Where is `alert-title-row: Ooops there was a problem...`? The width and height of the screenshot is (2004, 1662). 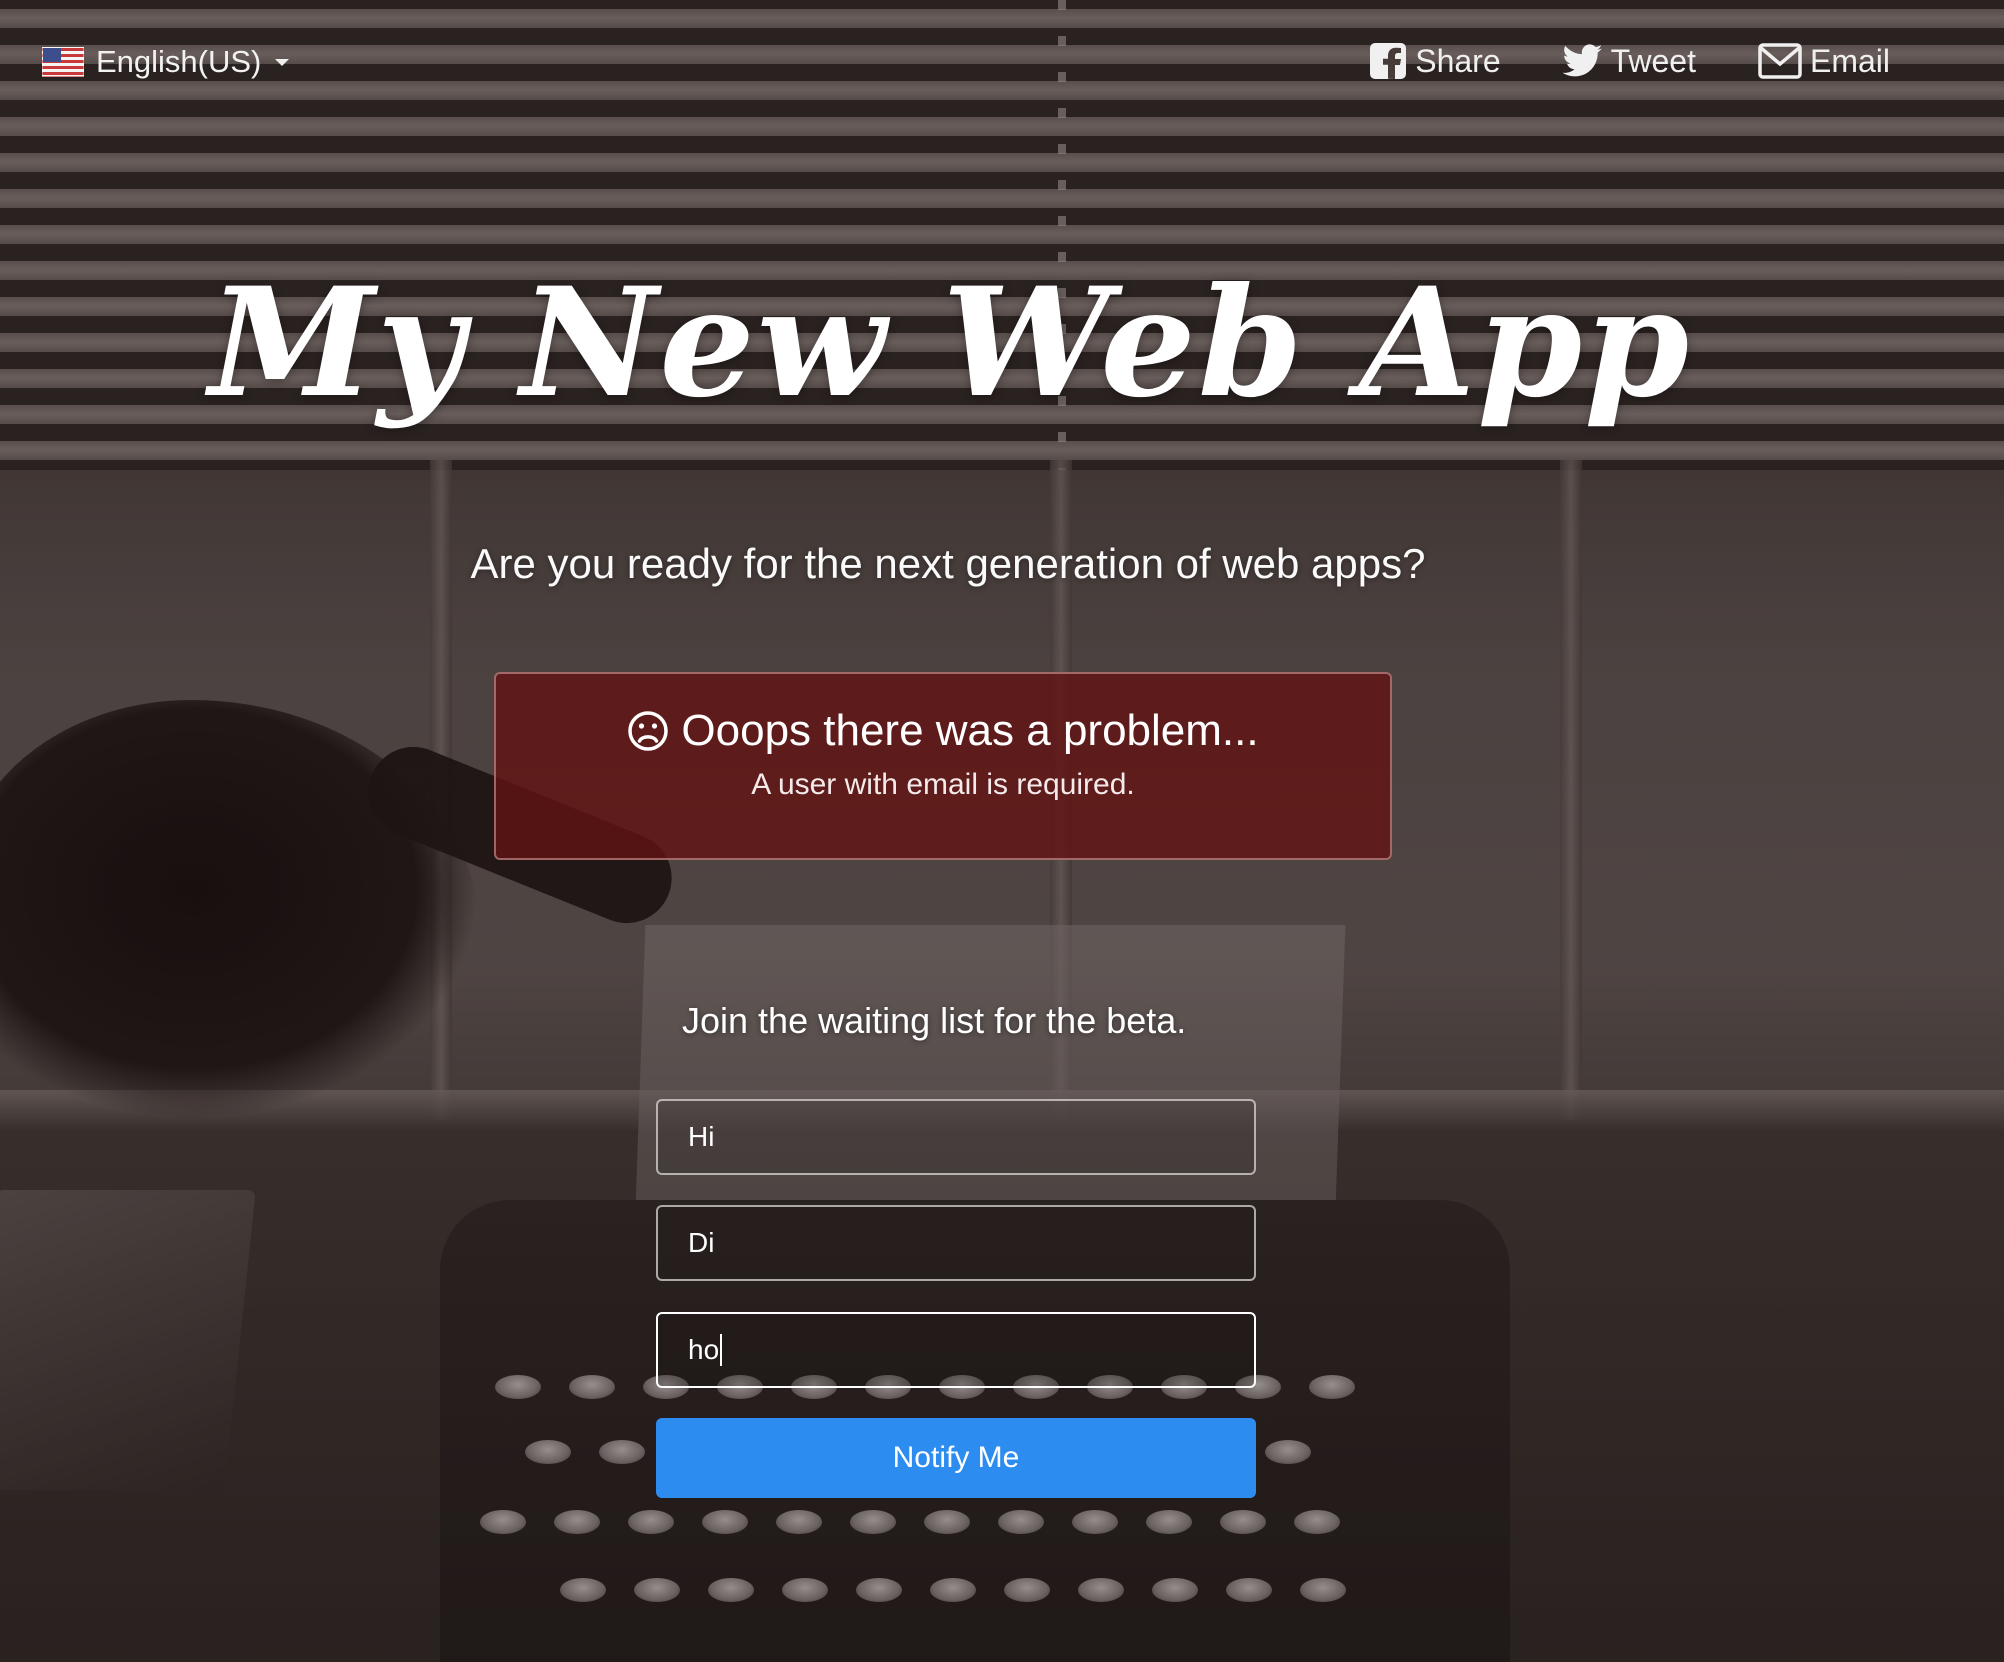
alert-title-row: Ooops there was a problem... is located at coordinates (943, 731).